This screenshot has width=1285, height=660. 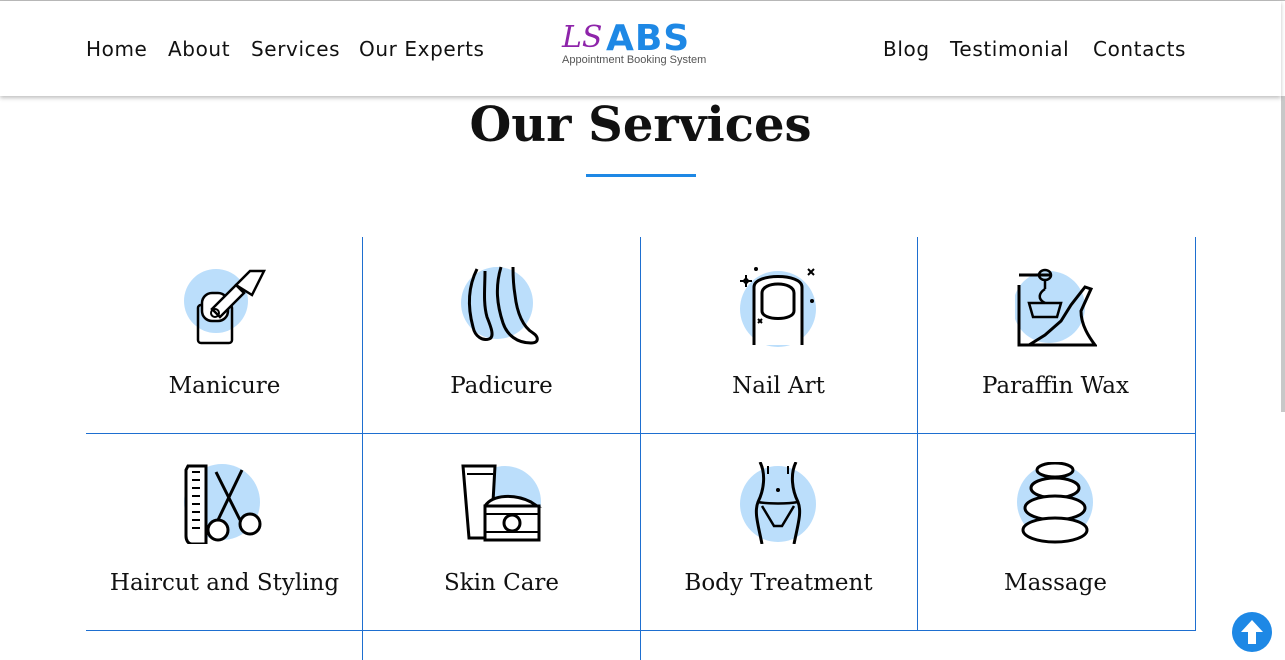 I want to click on service-card-haircut: Haircut and Styling, so click(x=224, y=532).